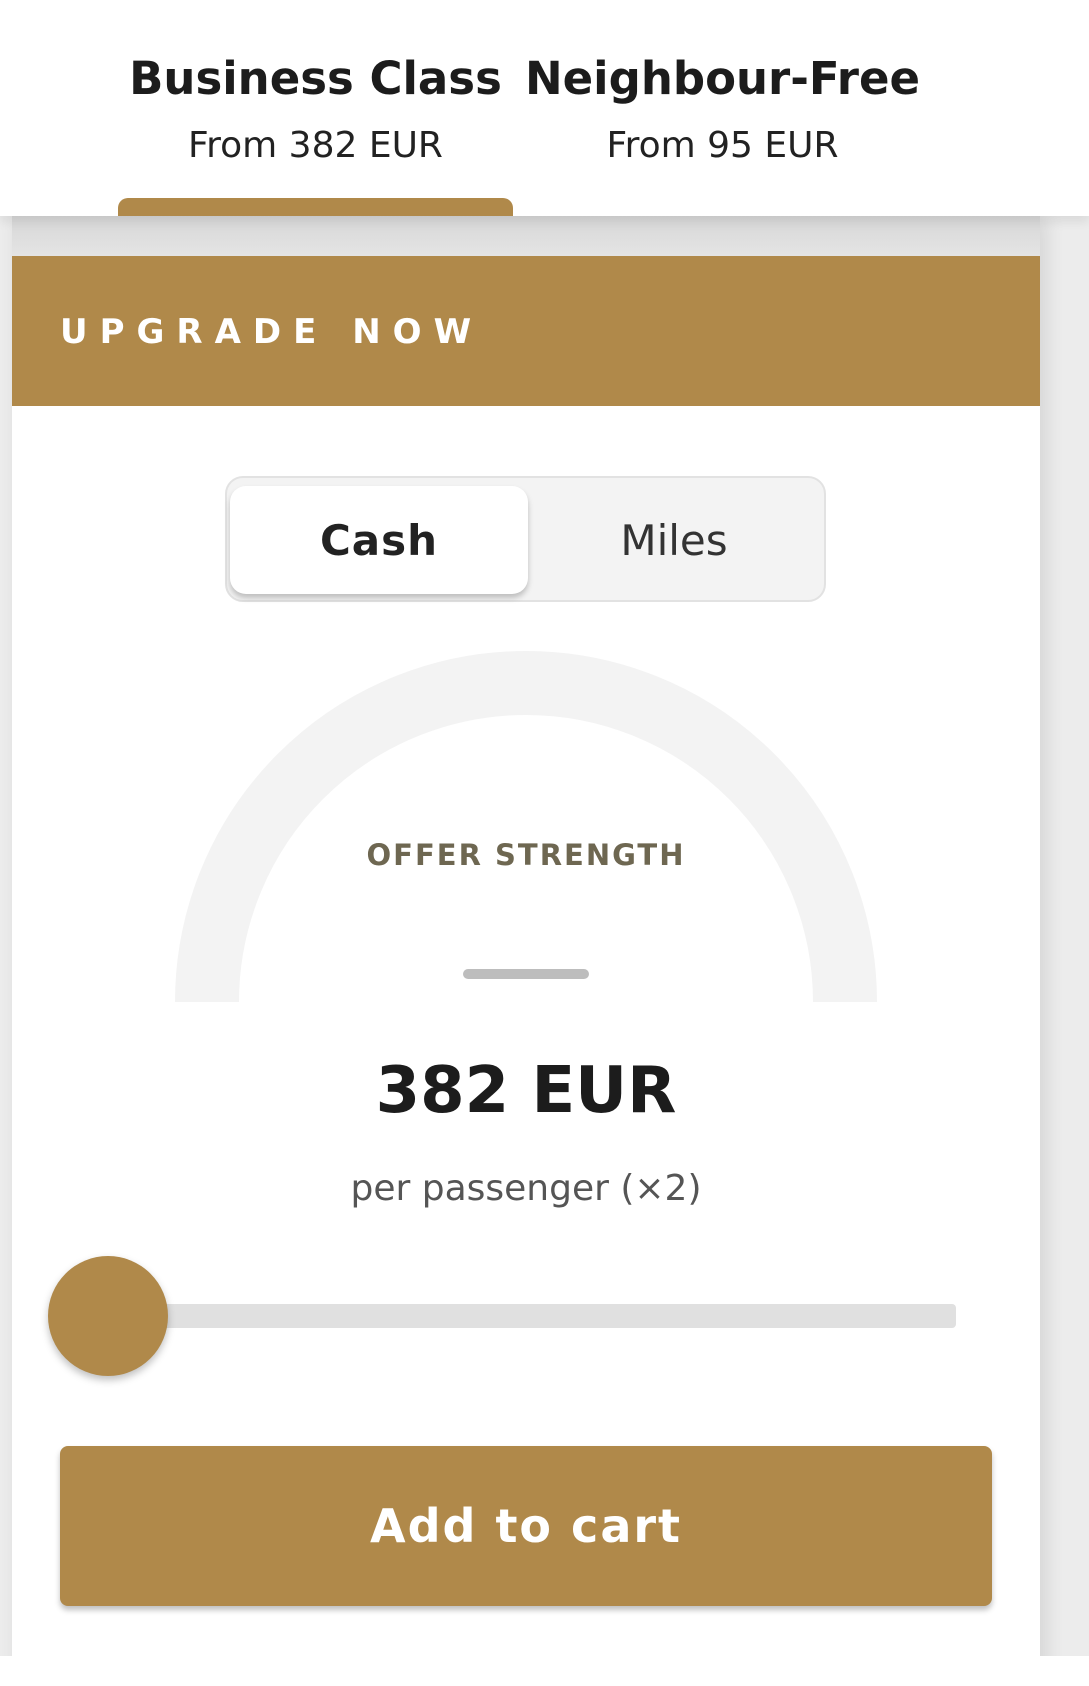 The image size is (1089, 1686). What do you see at coordinates (544, 1671) in the screenshot?
I see `bottom-edge` at bounding box center [544, 1671].